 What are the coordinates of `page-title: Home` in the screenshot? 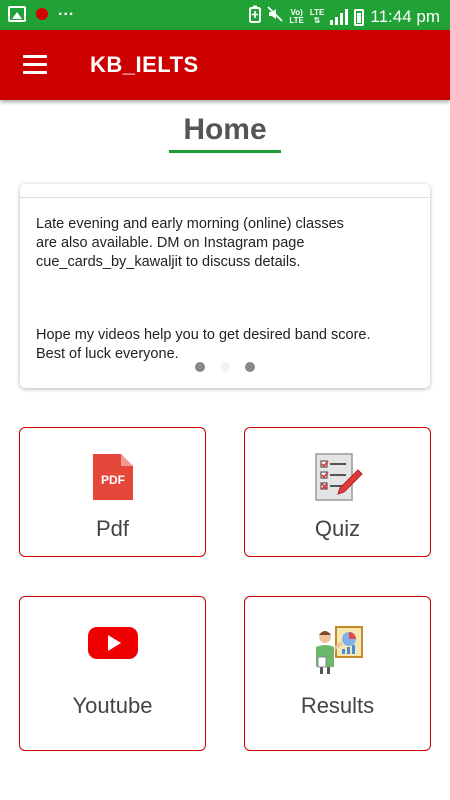 It's located at (225, 129).